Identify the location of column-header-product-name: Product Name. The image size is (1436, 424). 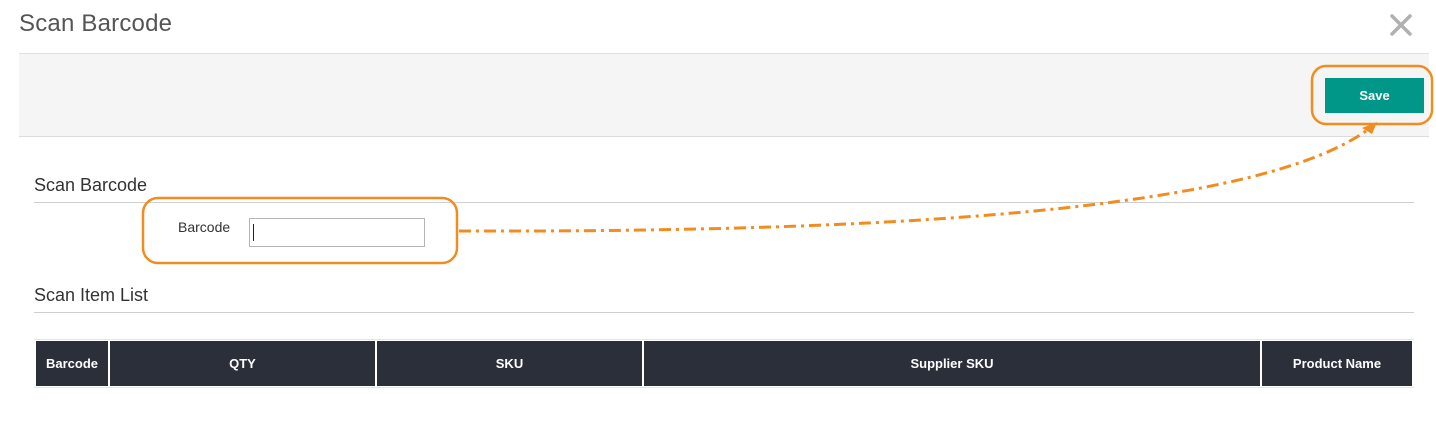
(1337, 363).